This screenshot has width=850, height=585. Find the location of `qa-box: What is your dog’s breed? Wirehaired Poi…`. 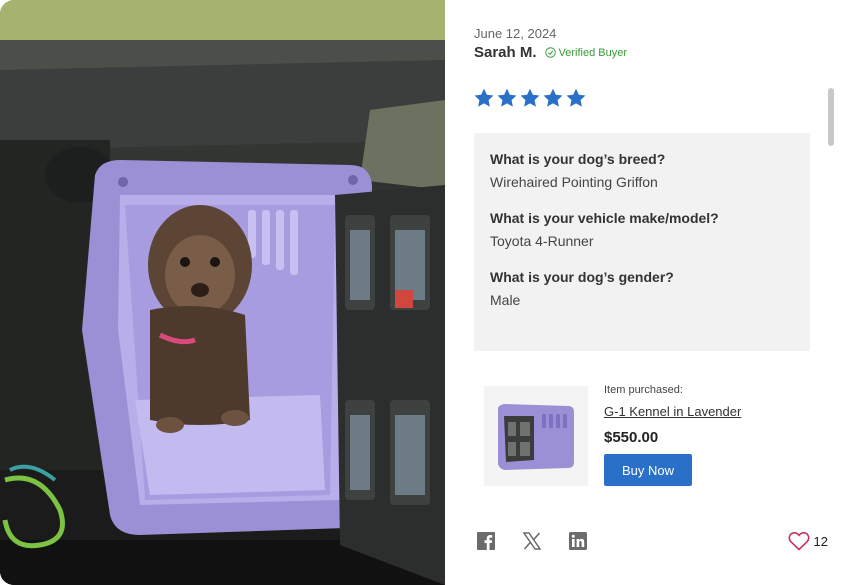

qa-box: What is your dog’s breed? Wirehaired Poi… is located at coordinates (642, 242).